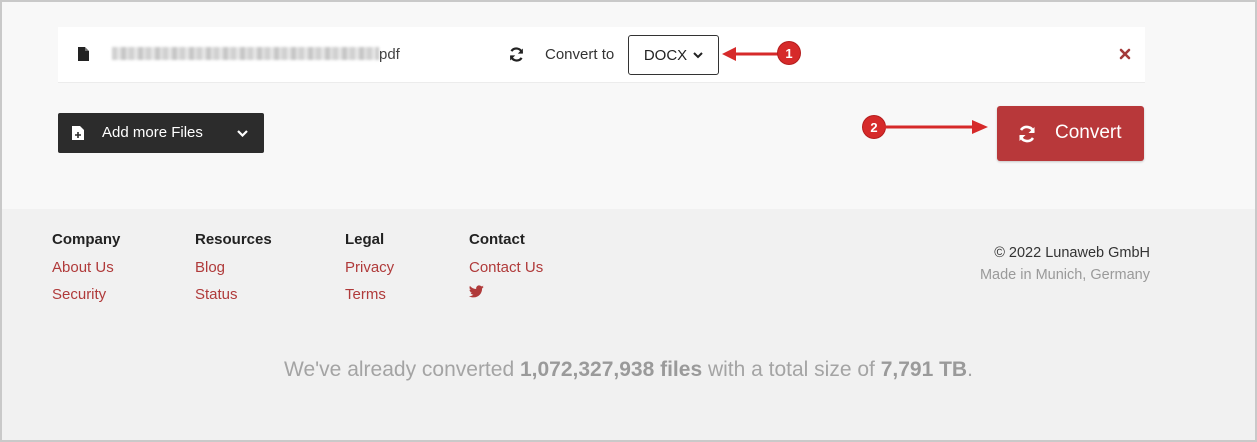  I want to click on footer-link-about-us: About Us, so click(86, 267).